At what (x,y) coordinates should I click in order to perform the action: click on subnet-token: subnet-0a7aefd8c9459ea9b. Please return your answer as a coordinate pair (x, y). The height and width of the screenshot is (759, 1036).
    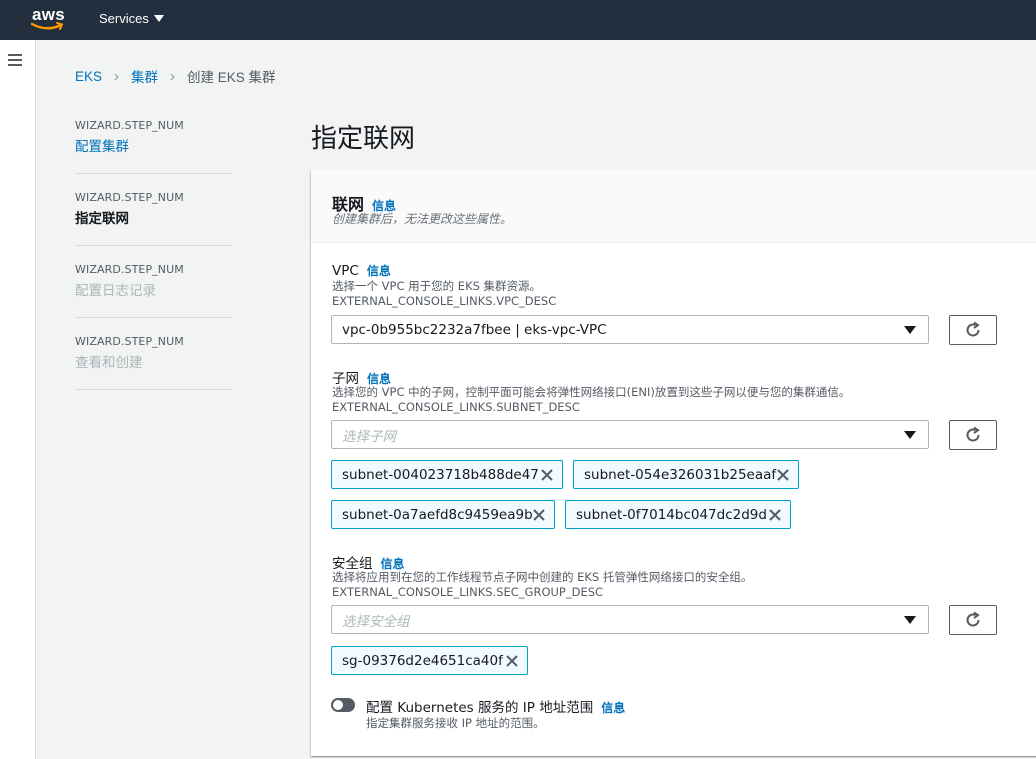
    Looking at the image, I should click on (443, 514).